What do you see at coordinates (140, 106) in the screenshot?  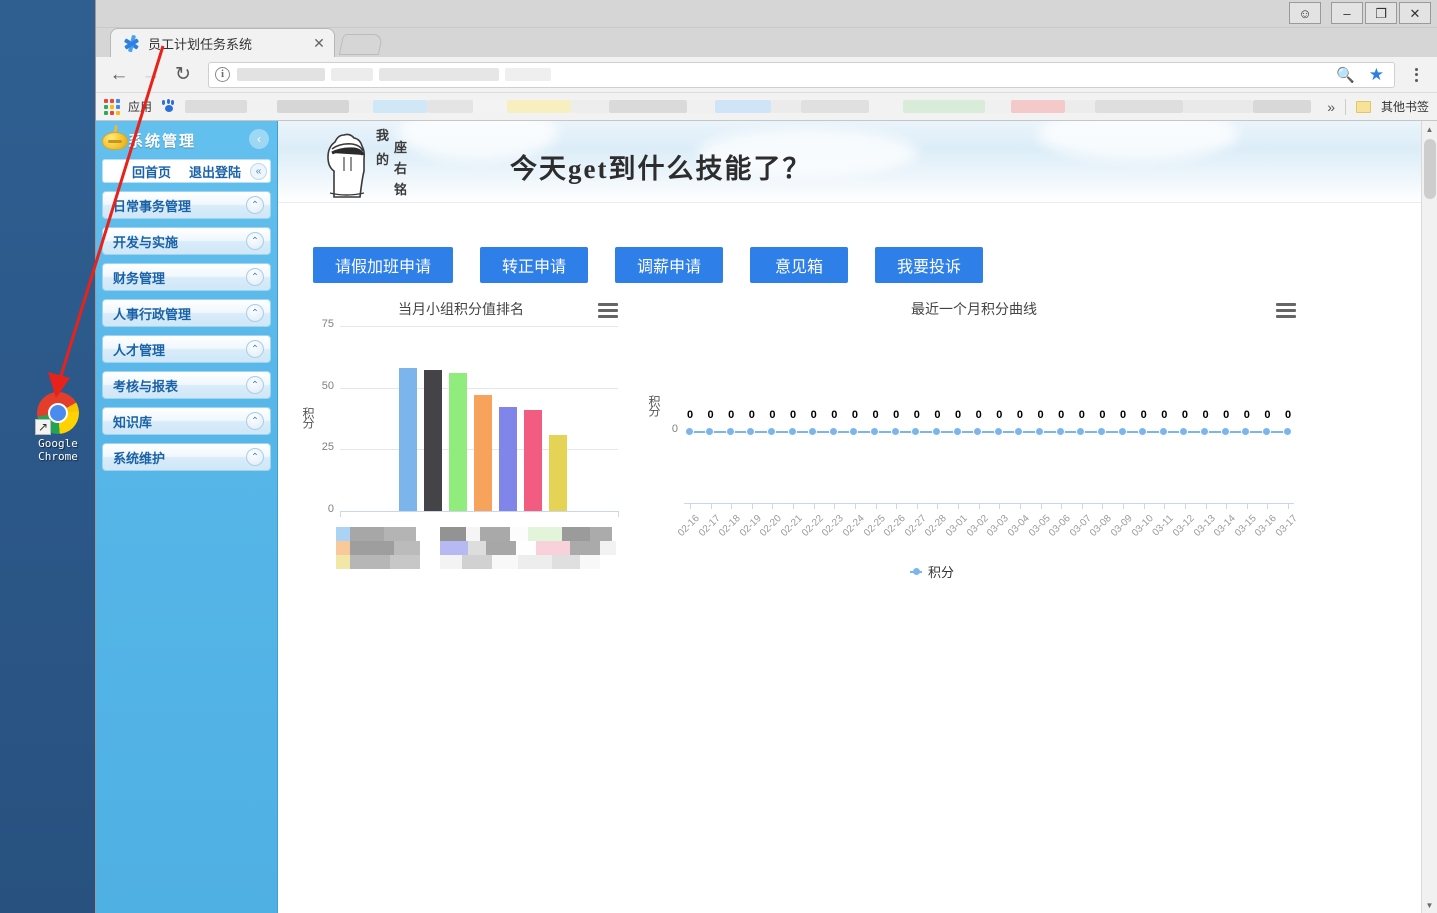 I see `bookmark-apps-label: 应用` at bounding box center [140, 106].